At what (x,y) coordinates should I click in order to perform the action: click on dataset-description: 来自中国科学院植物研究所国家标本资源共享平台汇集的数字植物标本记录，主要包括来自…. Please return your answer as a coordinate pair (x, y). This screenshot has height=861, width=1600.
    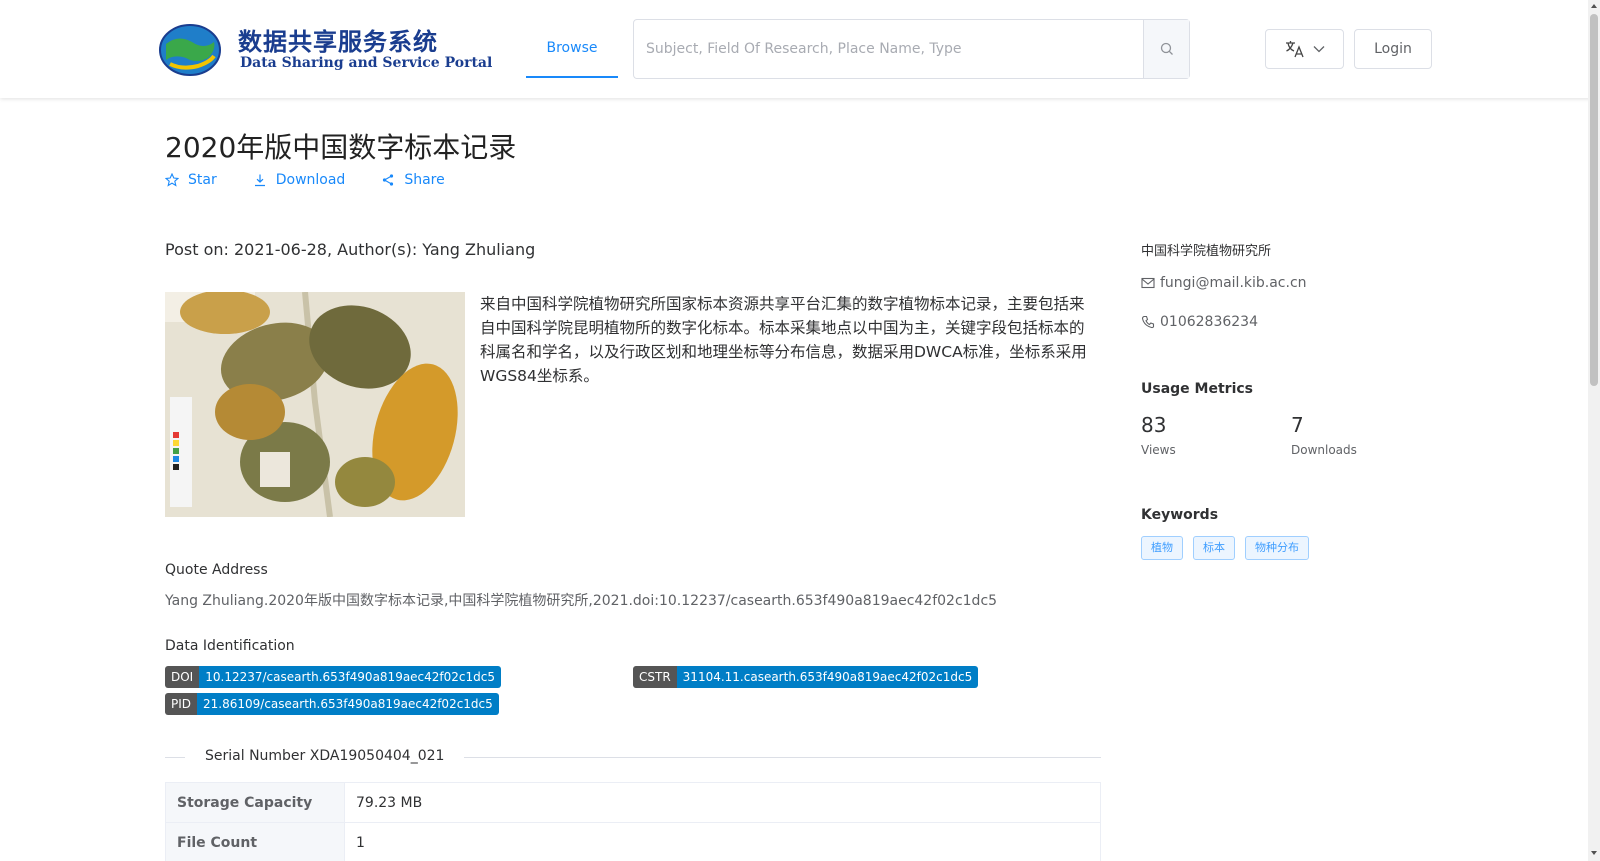
    Looking at the image, I should click on (783, 340).